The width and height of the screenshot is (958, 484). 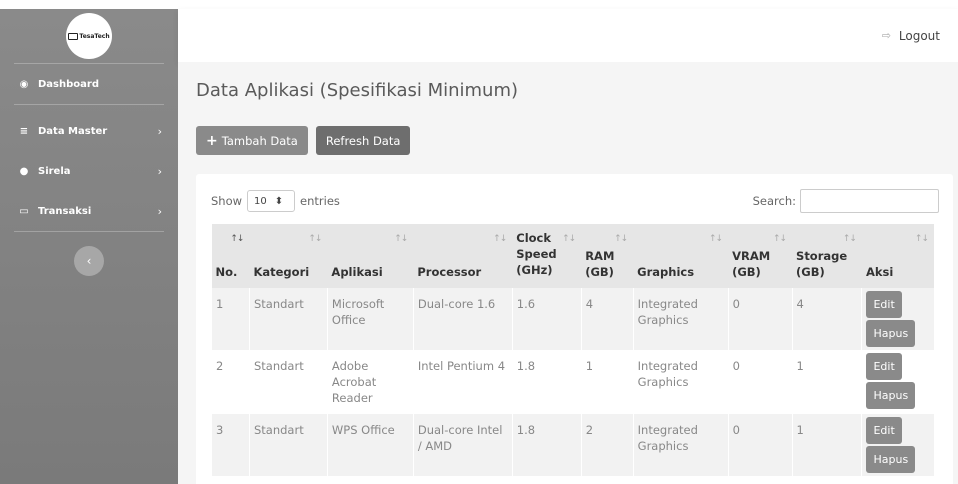 I want to click on sidebar-divider, so click(x=89, y=104).